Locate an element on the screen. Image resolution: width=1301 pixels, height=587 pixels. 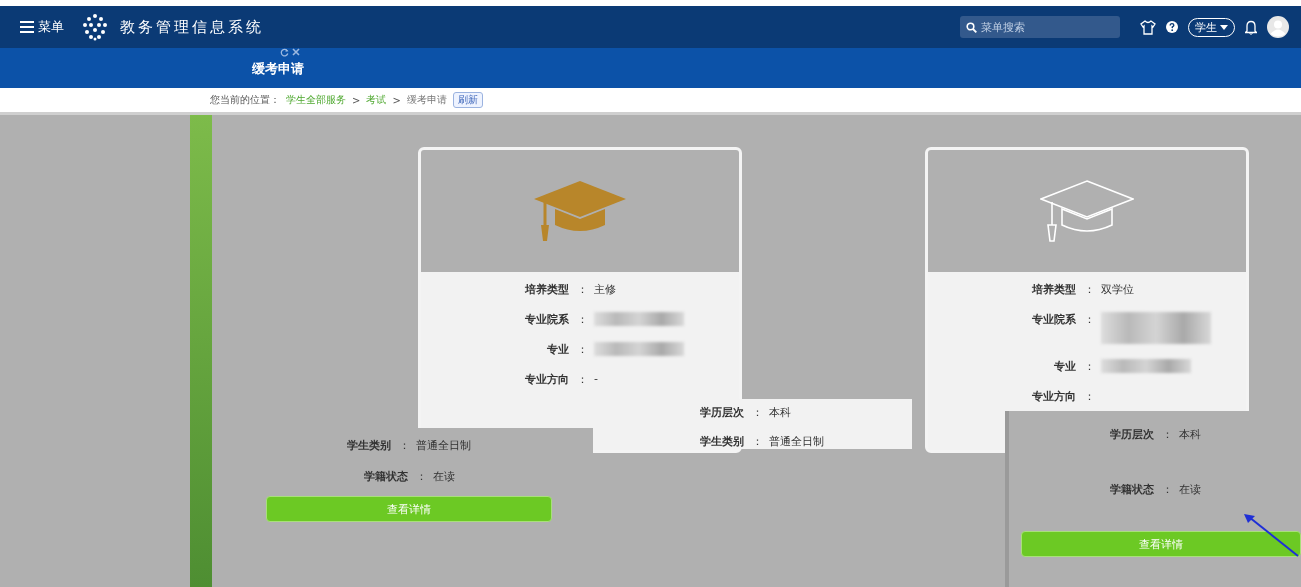
menu-icon is located at coordinates (27, 27).